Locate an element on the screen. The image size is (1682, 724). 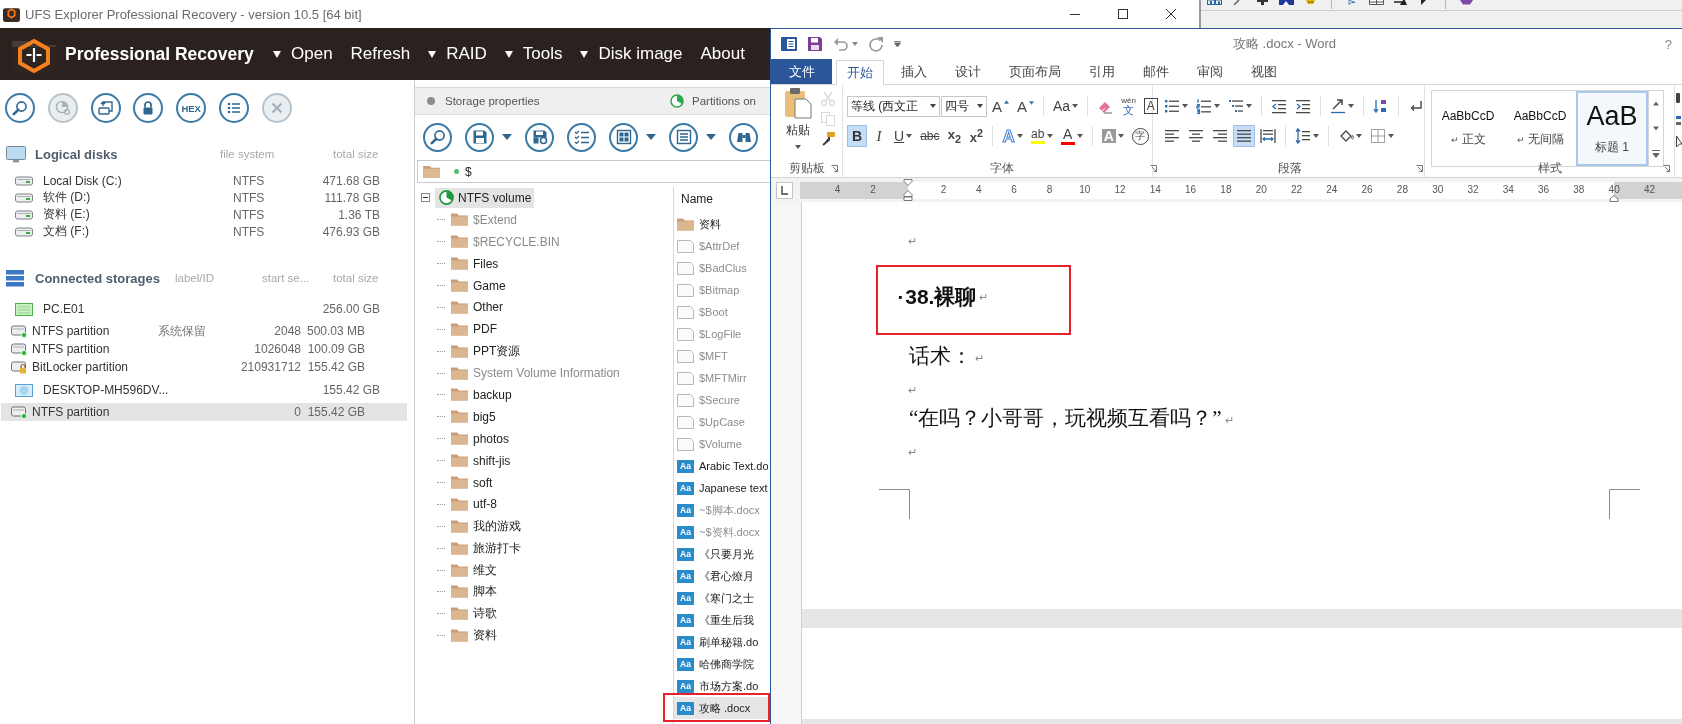
checklist-button is located at coordinates (581, 137).